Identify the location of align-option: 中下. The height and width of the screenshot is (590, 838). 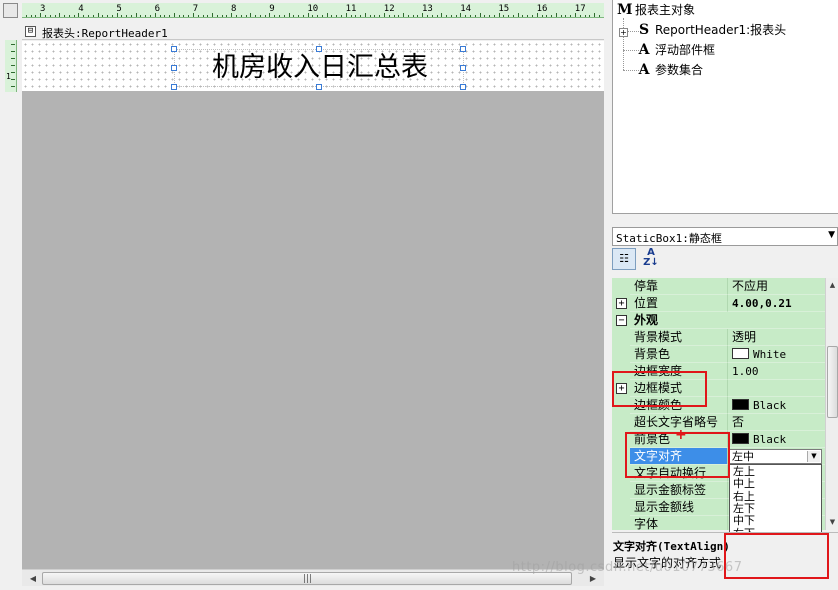
(775, 521).